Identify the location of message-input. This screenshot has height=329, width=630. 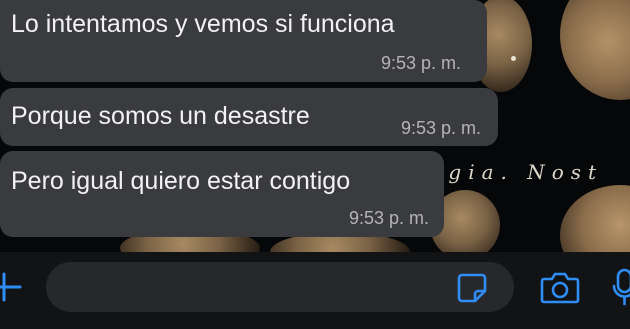
(280, 287).